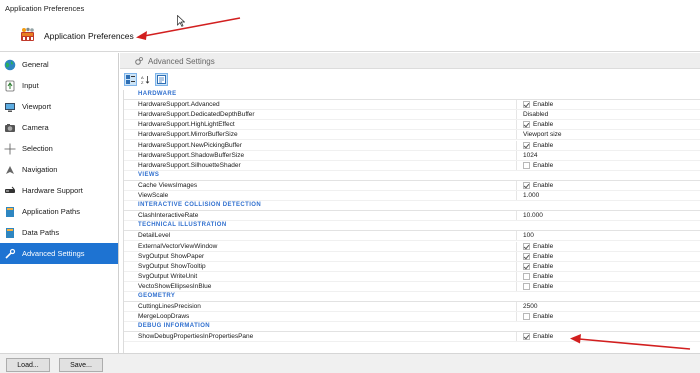  What do you see at coordinates (10, 149) in the screenshot?
I see `crosshair-icon` at bounding box center [10, 149].